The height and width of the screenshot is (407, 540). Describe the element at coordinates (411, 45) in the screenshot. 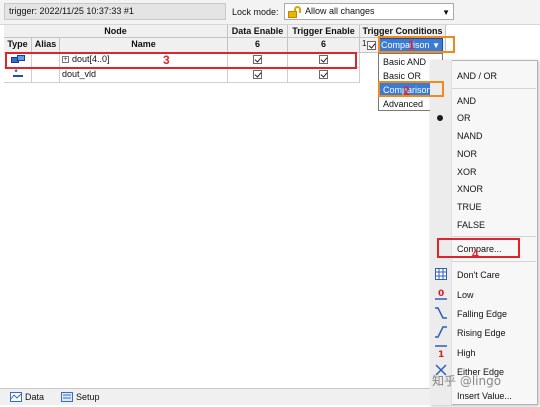

I see `annotation-number: 1` at that location.